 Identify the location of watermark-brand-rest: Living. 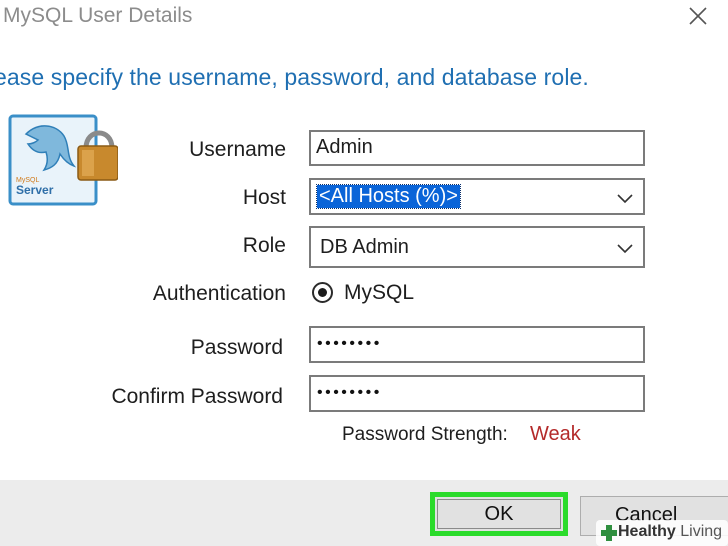
(699, 531).